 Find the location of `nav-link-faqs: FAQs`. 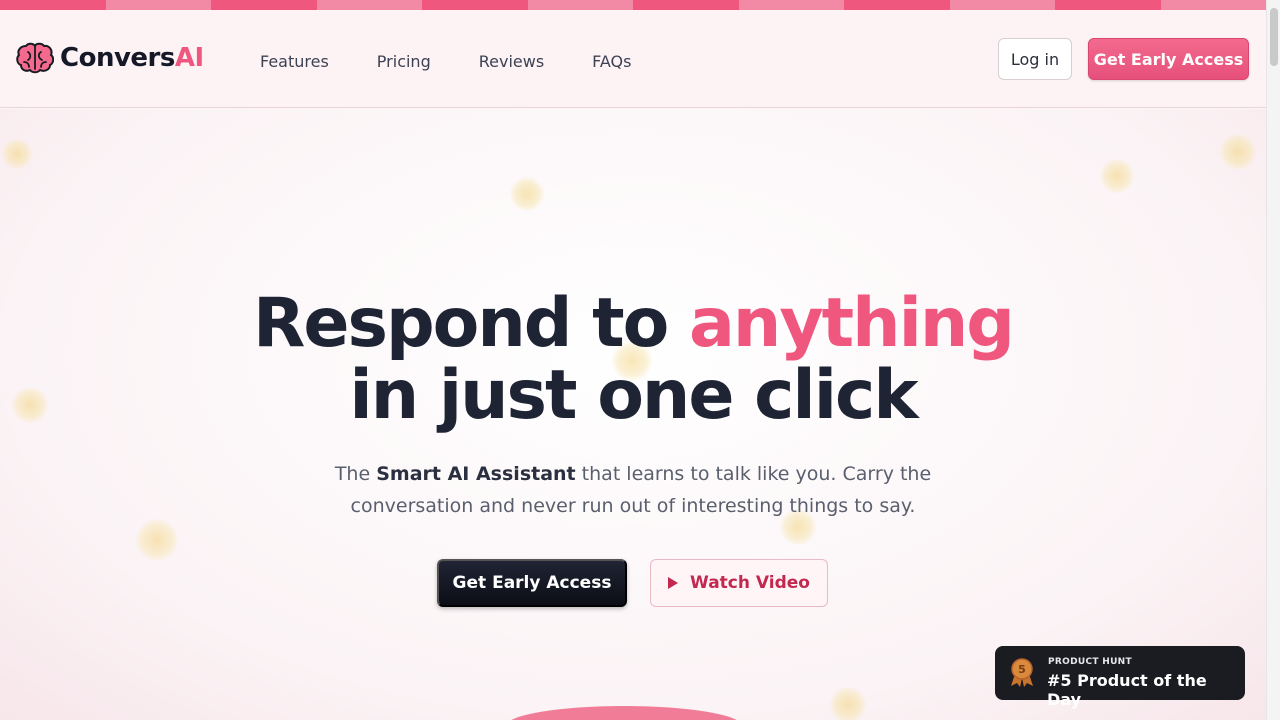

nav-link-faqs: FAQs is located at coordinates (611, 61).